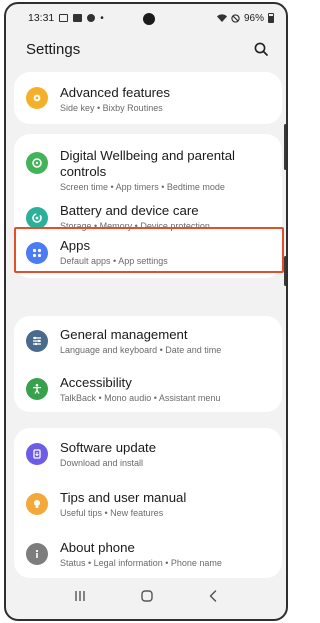  What do you see at coordinates (37, 218) in the screenshot?
I see `device-care-icon` at bounding box center [37, 218].